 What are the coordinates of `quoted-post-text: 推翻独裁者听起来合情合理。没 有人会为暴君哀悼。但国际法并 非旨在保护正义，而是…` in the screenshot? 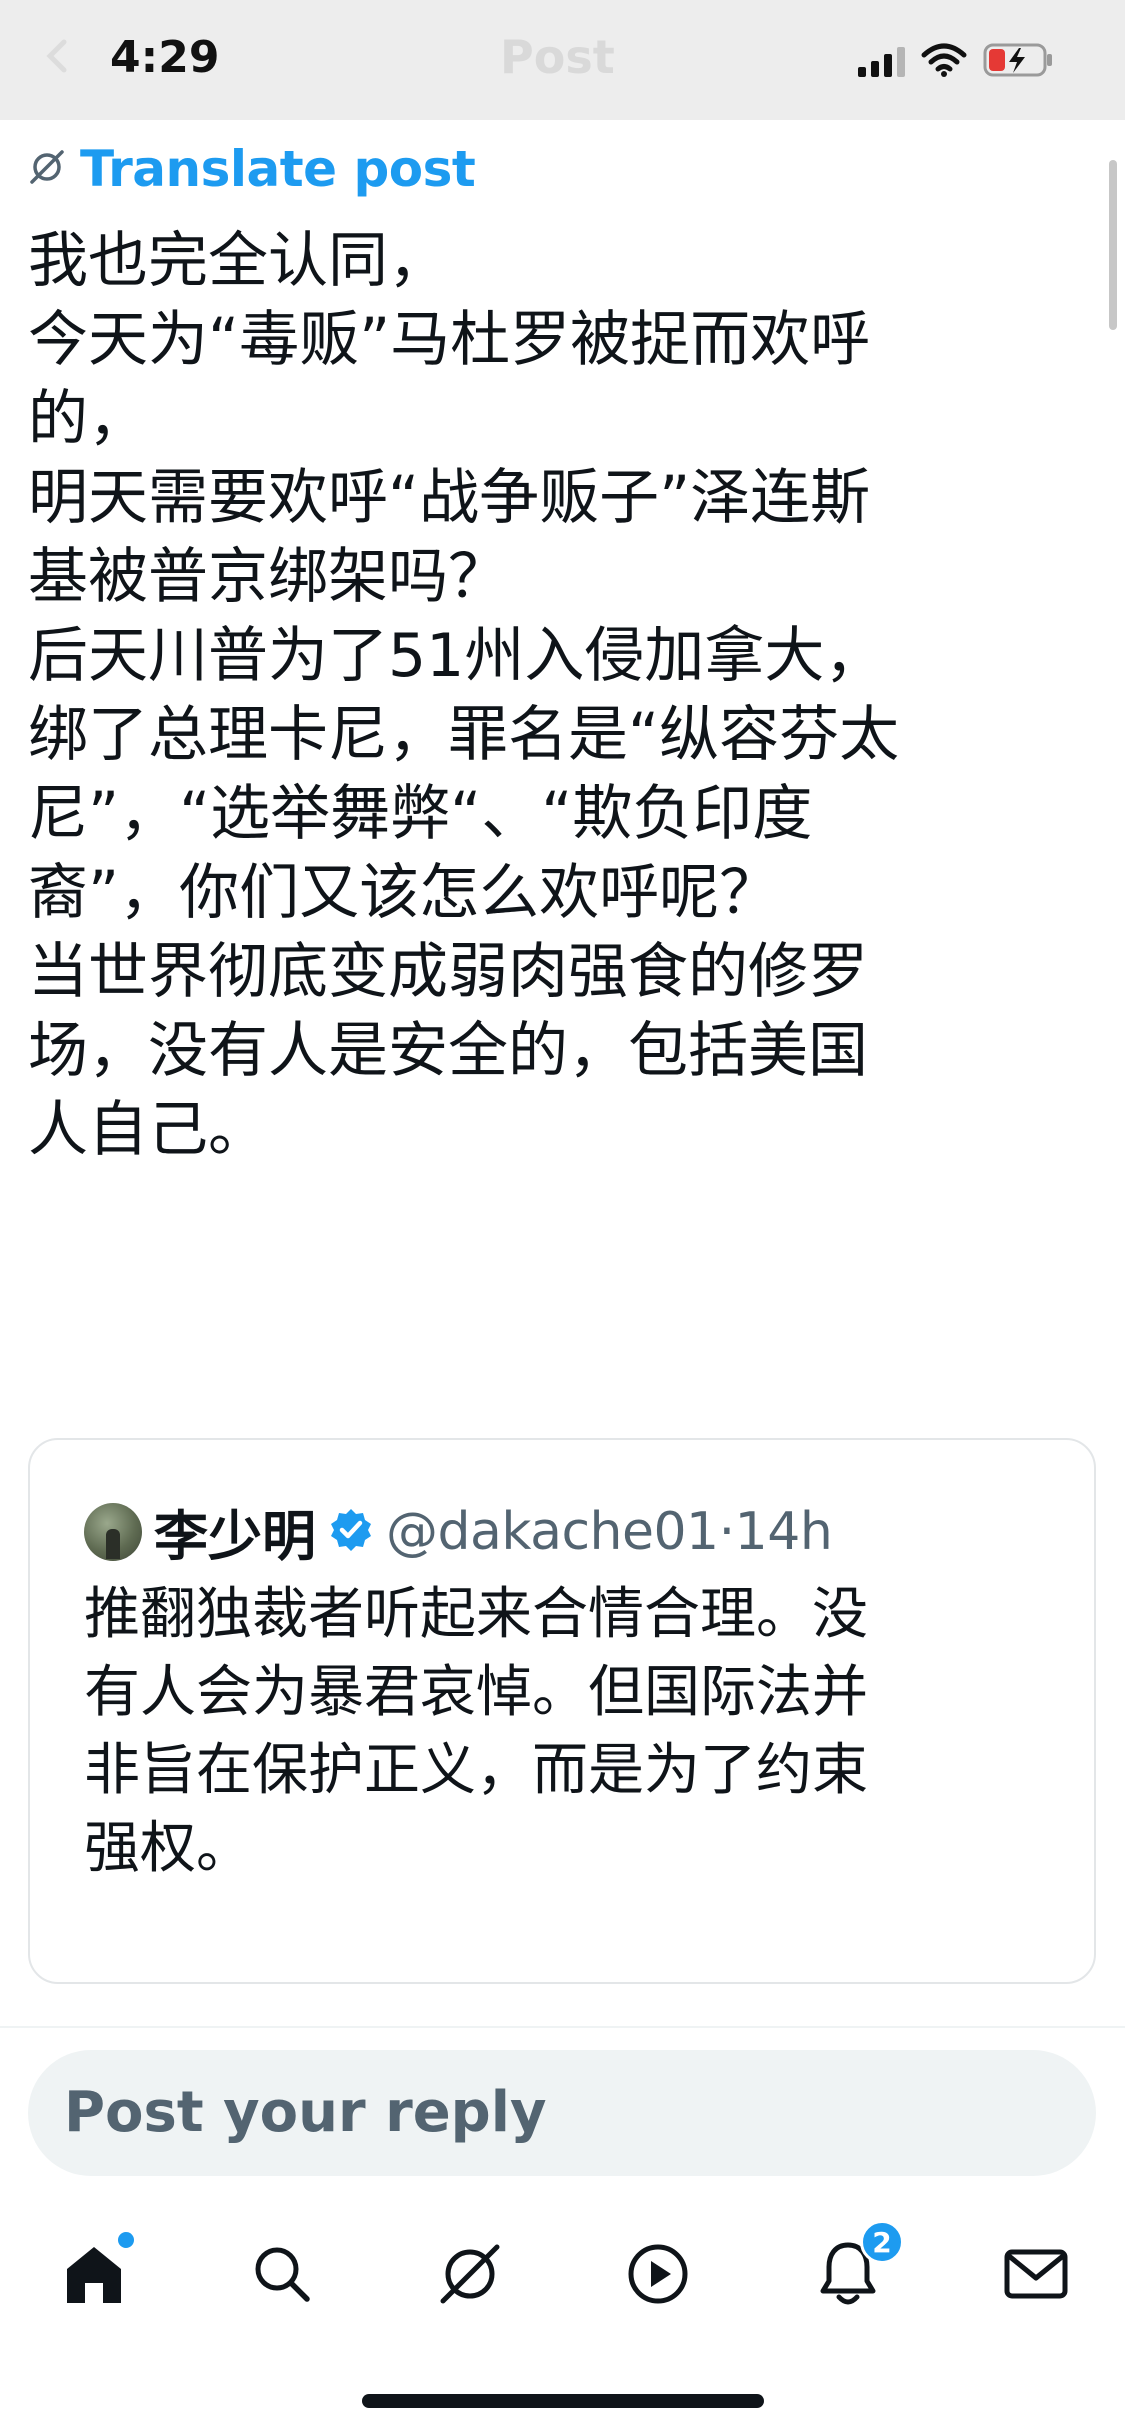 It's located at (564, 1732).